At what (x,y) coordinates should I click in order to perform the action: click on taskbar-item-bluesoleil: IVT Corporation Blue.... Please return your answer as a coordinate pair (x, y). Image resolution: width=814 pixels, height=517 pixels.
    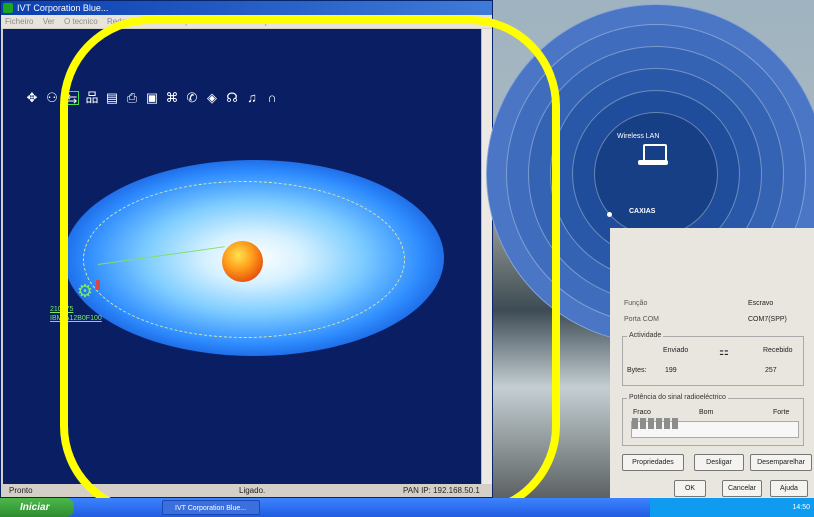
    Looking at the image, I should click on (211, 507).